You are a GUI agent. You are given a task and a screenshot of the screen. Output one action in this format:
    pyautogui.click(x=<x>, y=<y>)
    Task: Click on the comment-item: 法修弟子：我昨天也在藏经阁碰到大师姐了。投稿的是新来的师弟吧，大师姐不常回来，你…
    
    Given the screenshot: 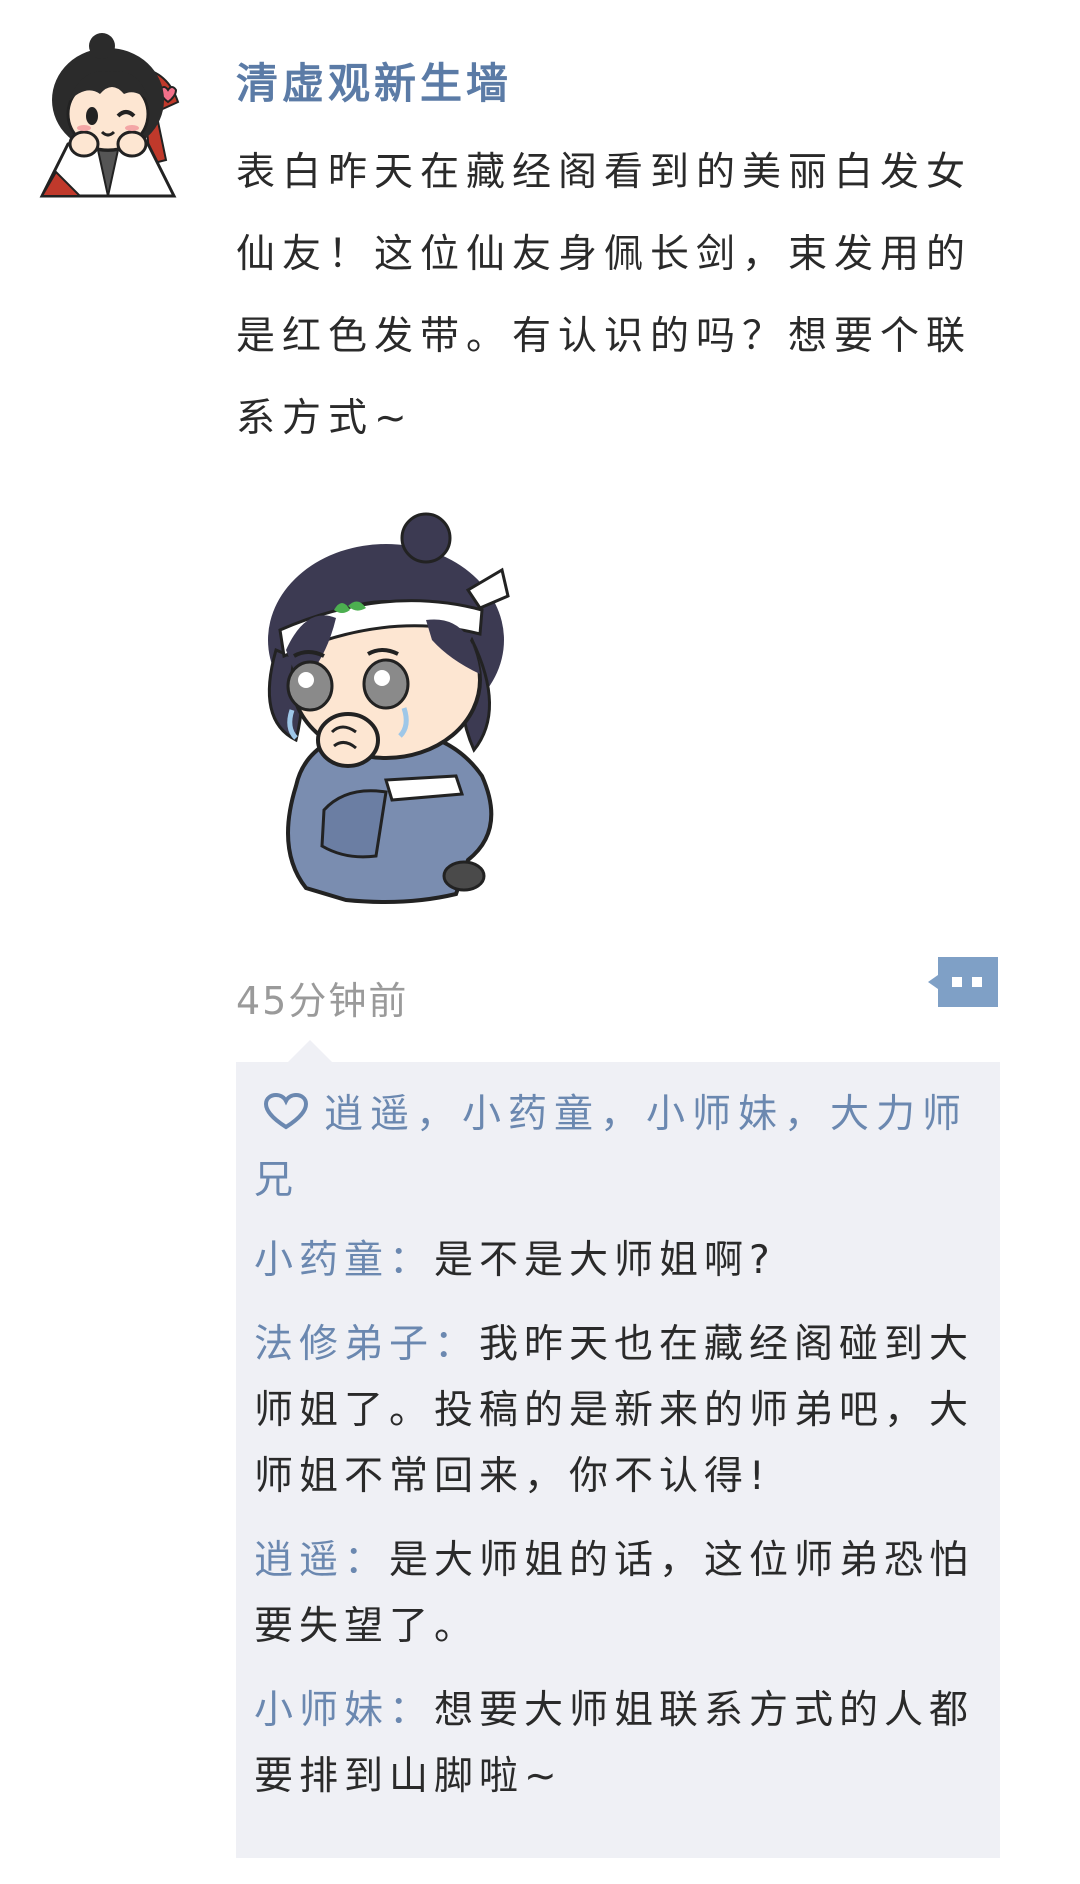 What is the action you would take?
    pyautogui.click(x=618, y=1411)
    